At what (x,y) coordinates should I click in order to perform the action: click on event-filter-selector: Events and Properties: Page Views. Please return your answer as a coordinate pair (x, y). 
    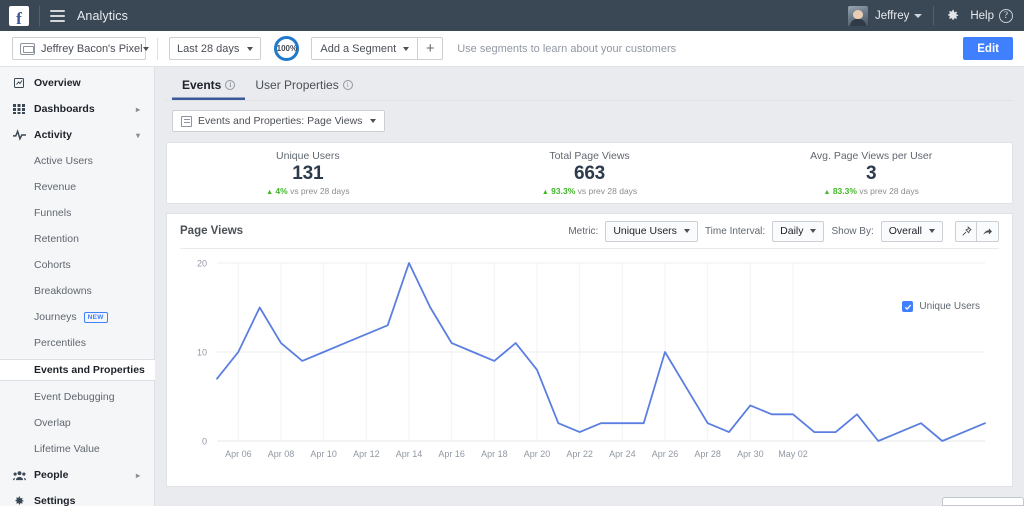
    Looking at the image, I should click on (279, 121).